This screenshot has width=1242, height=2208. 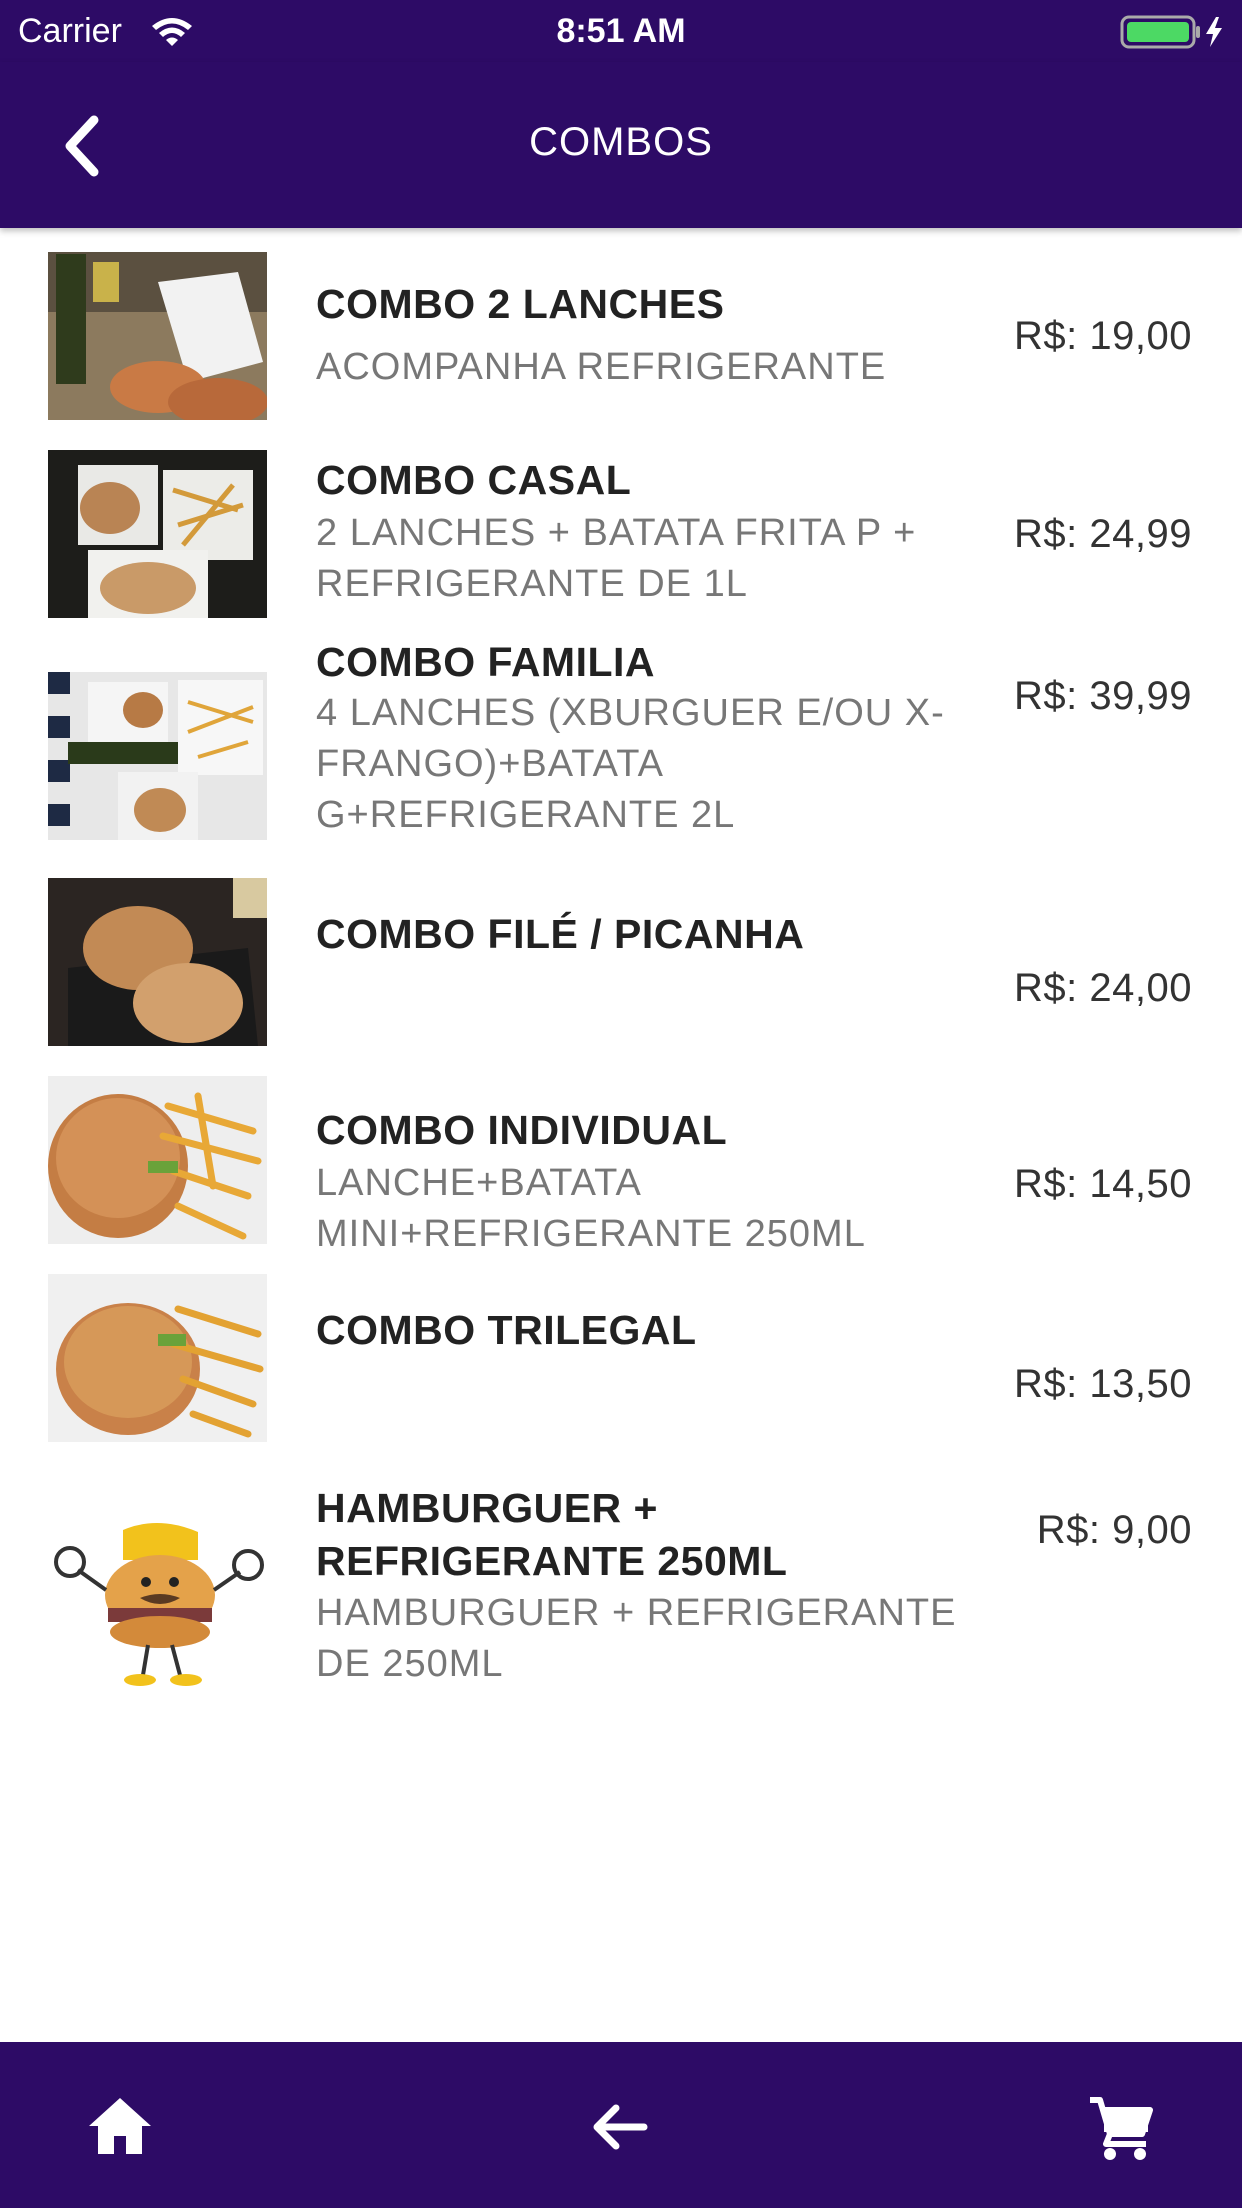 I want to click on cart-icon, so click(x=1121, y=2127).